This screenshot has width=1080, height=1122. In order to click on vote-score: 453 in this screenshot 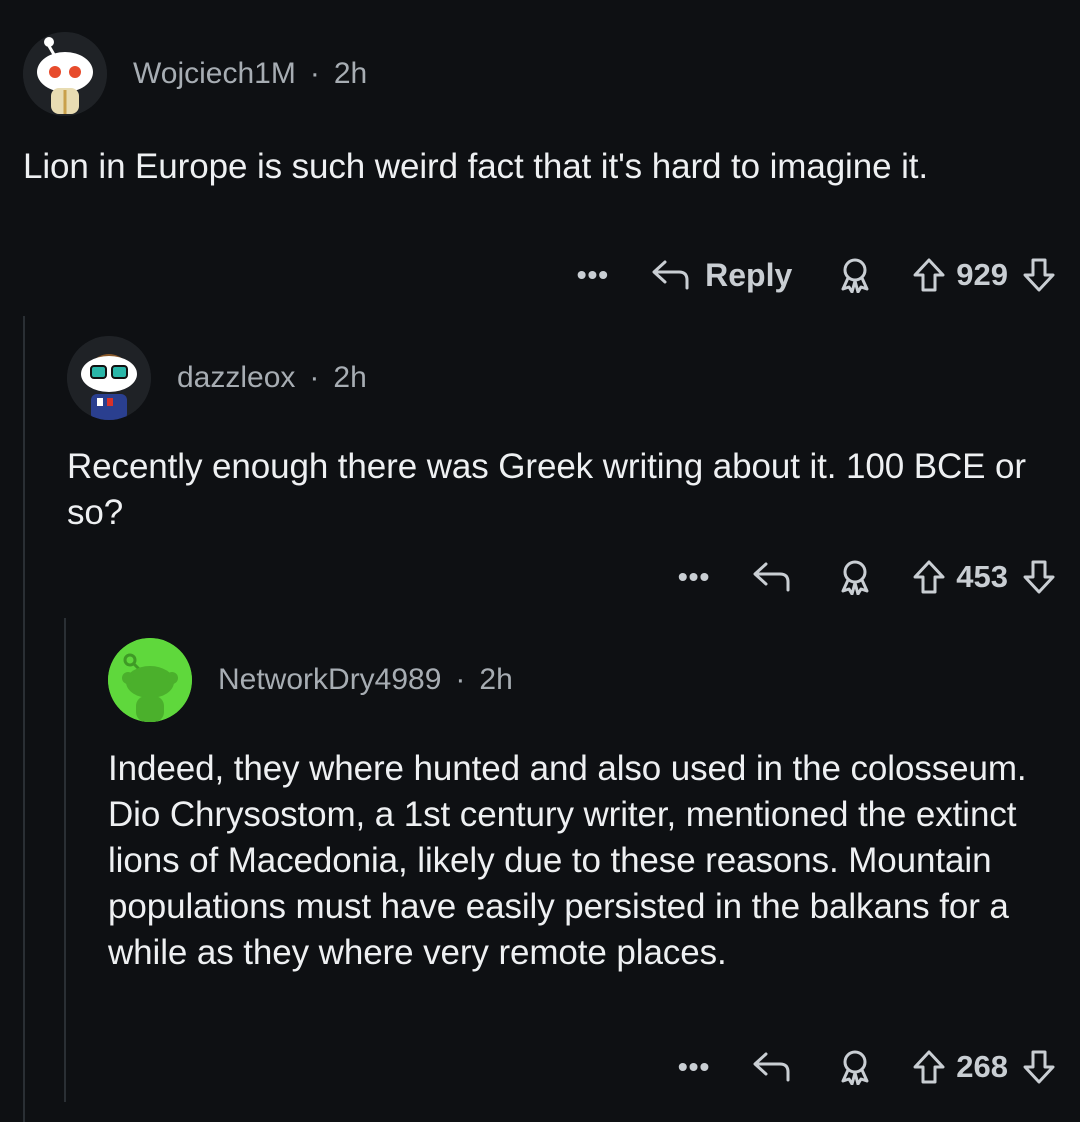, I will do `click(982, 576)`.